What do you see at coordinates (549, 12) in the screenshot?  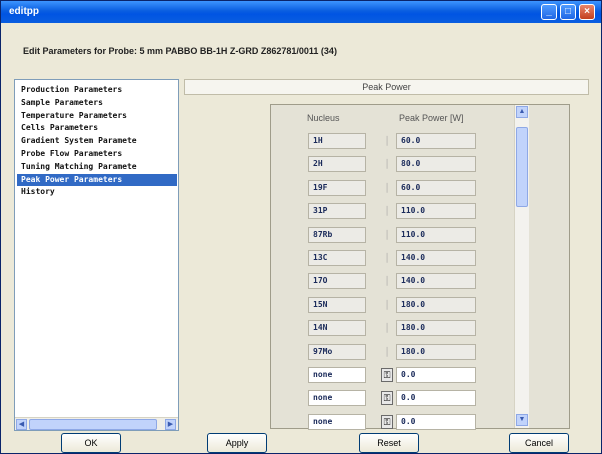 I see `minimize-icon: _` at bounding box center [549, 12].